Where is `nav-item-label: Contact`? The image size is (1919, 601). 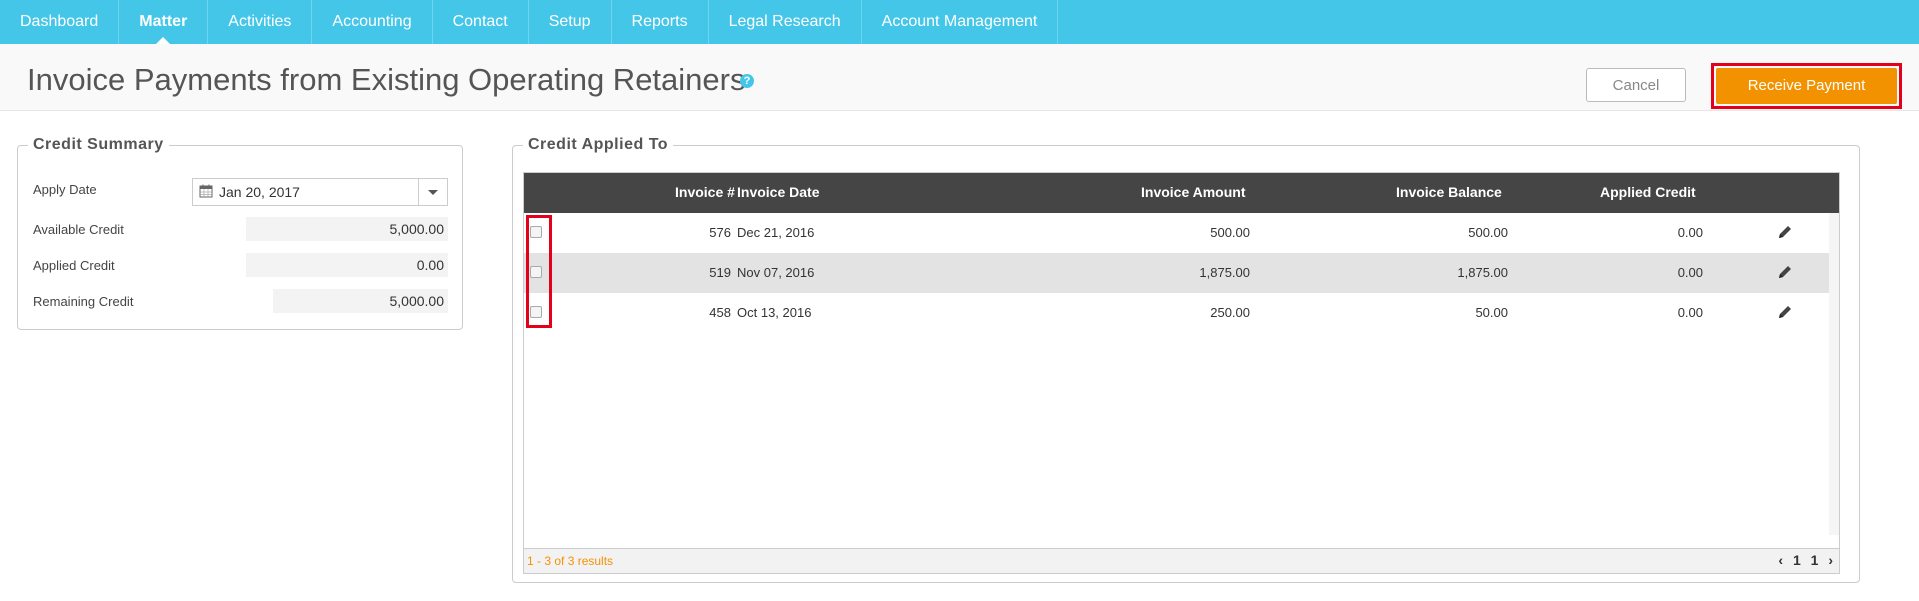 nav-item-label: Contact is located at coordinates (480, 21).